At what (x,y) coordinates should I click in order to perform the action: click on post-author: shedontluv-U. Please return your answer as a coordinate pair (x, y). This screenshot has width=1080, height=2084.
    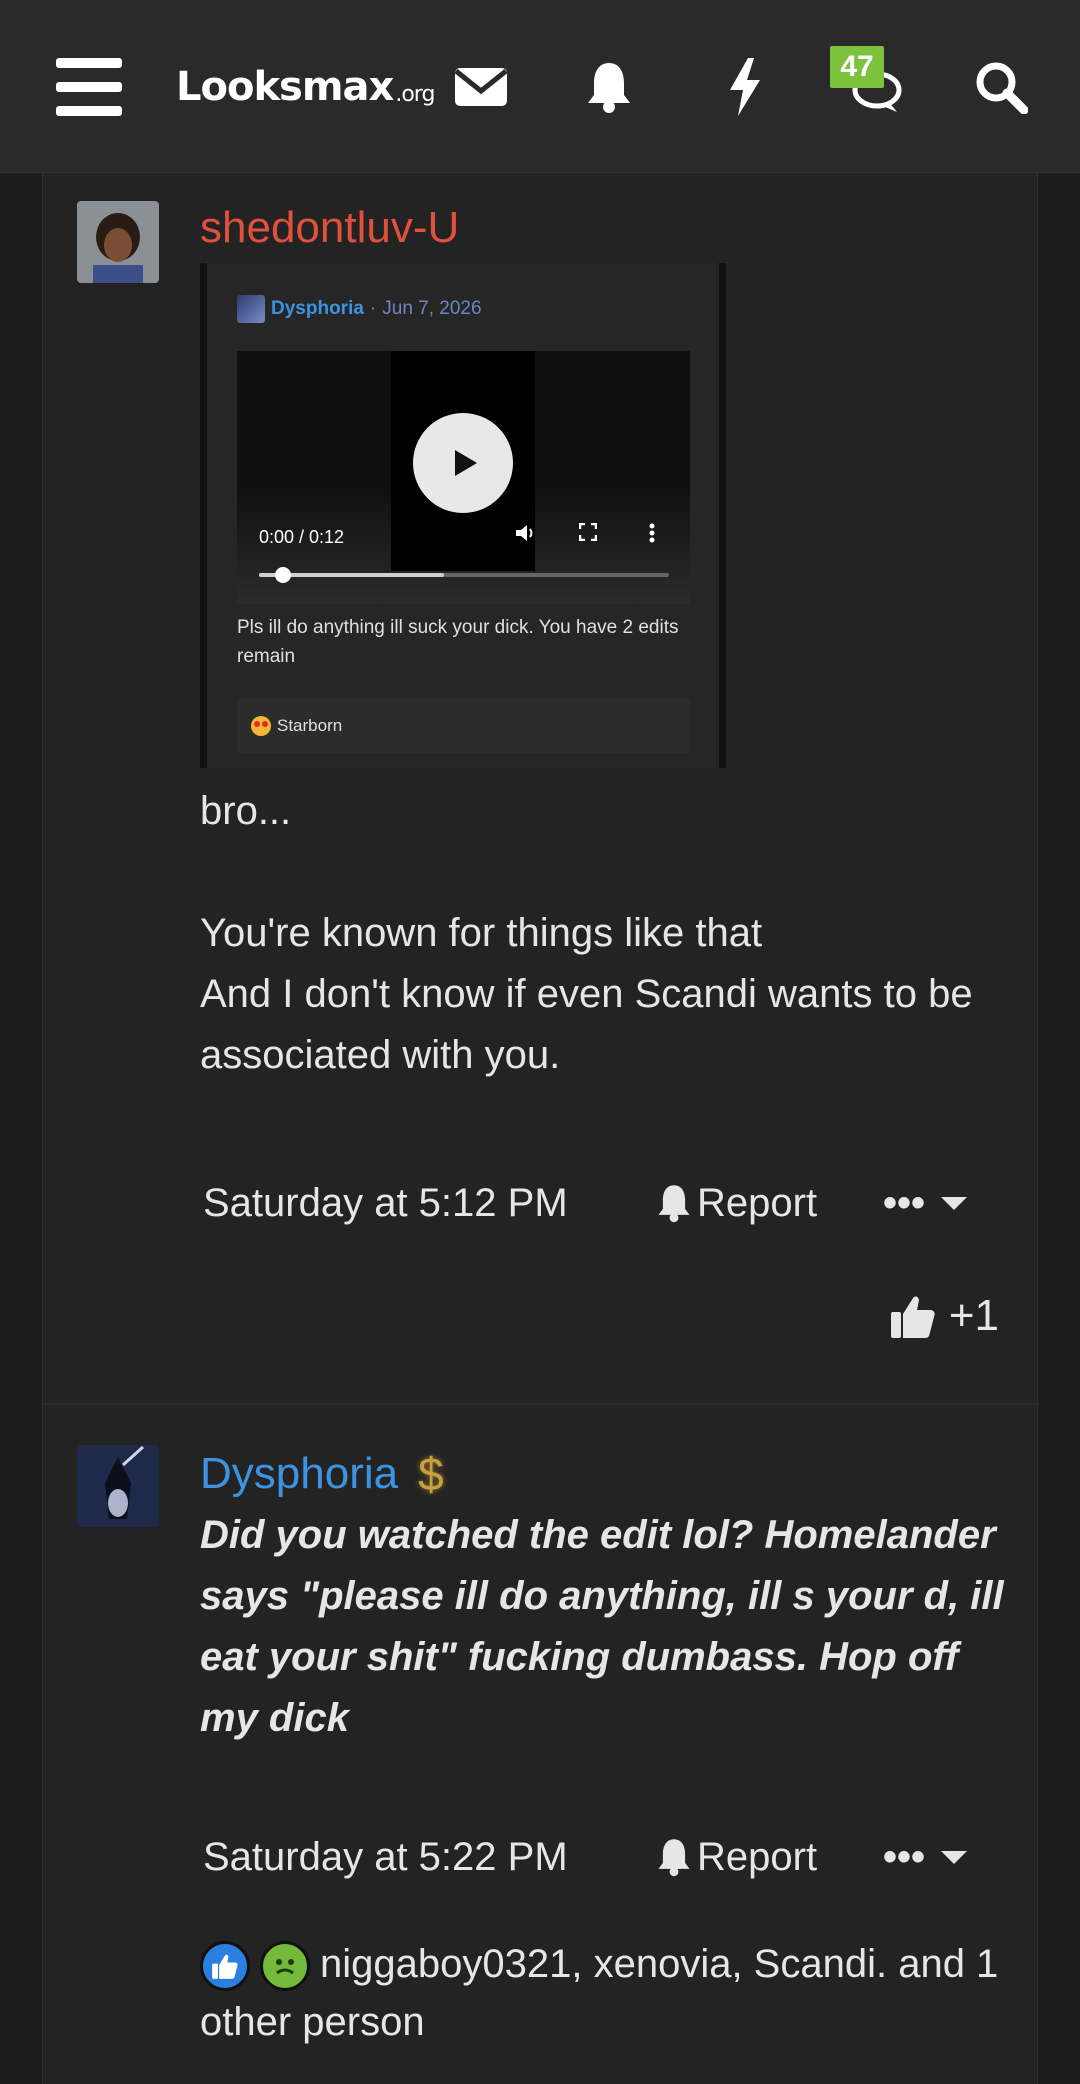
    Looking at the image, I should click on (329, 228).